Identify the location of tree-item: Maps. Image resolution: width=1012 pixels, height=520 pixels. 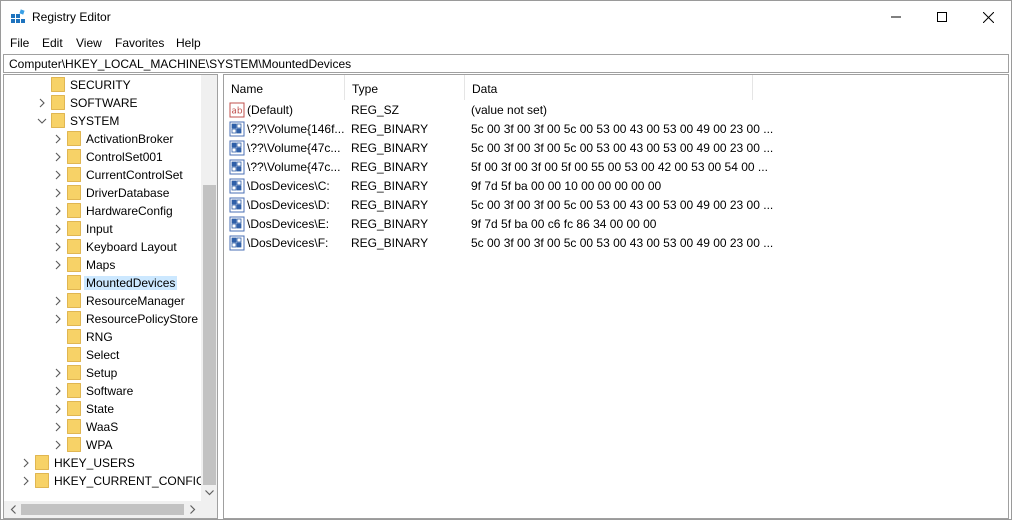
(102, 265).